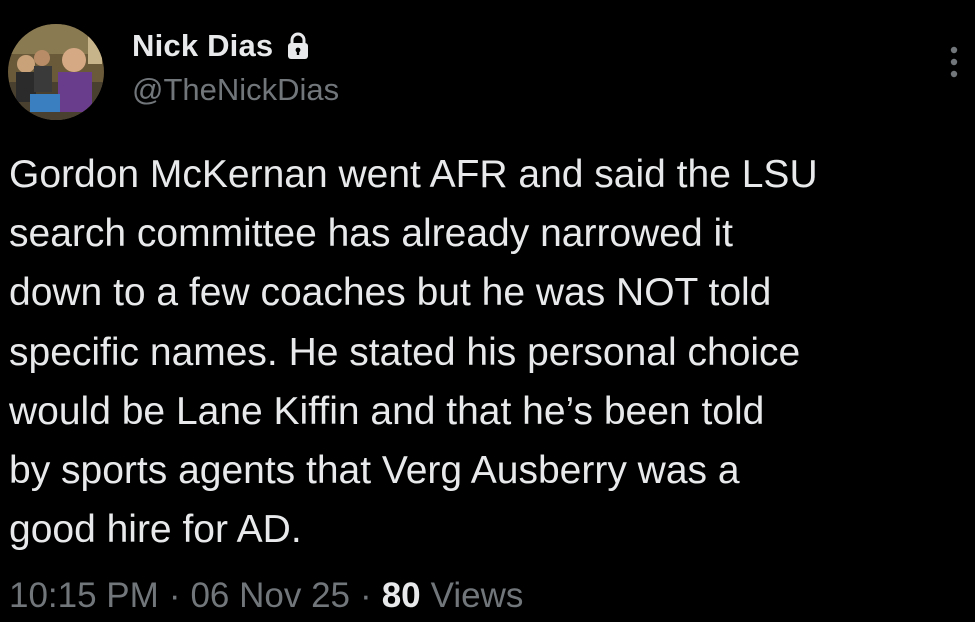 This screenshot has height=622, width=975. Describe the element at coordinates (84, 596) in the screenshot. I see `tweet-time: 10:15 PM` at that location.